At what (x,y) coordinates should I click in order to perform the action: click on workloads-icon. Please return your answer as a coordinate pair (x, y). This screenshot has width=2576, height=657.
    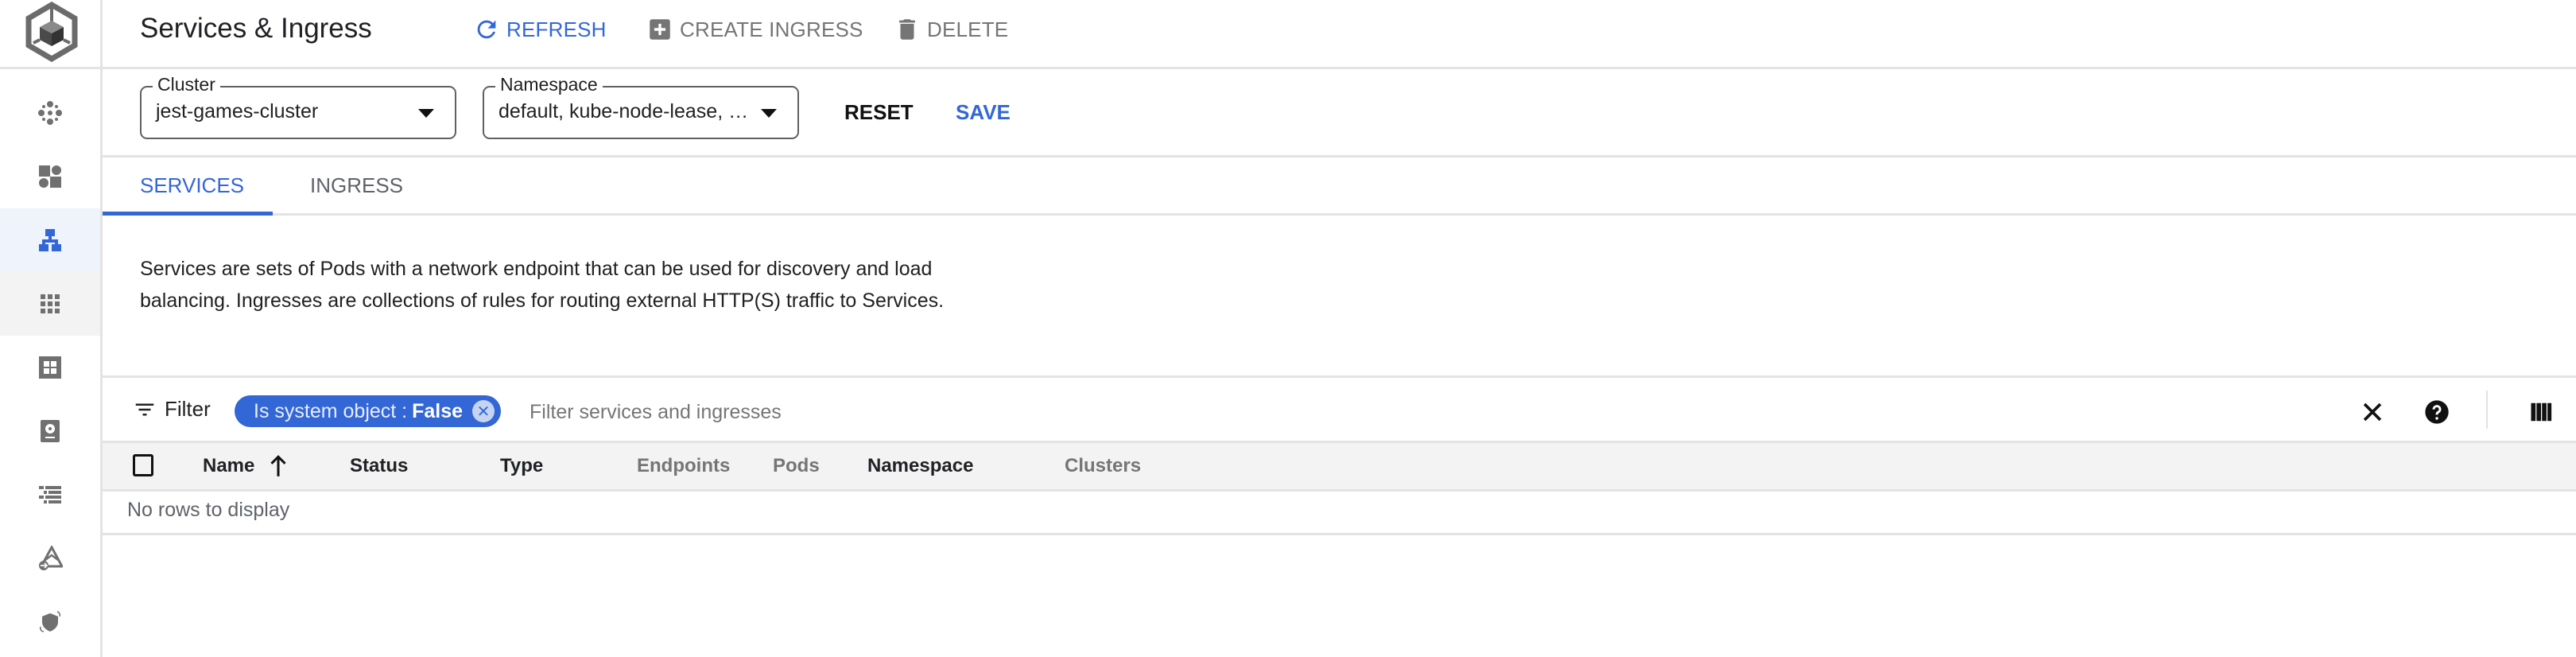
    Looking at the image, I should click on (50, 176).